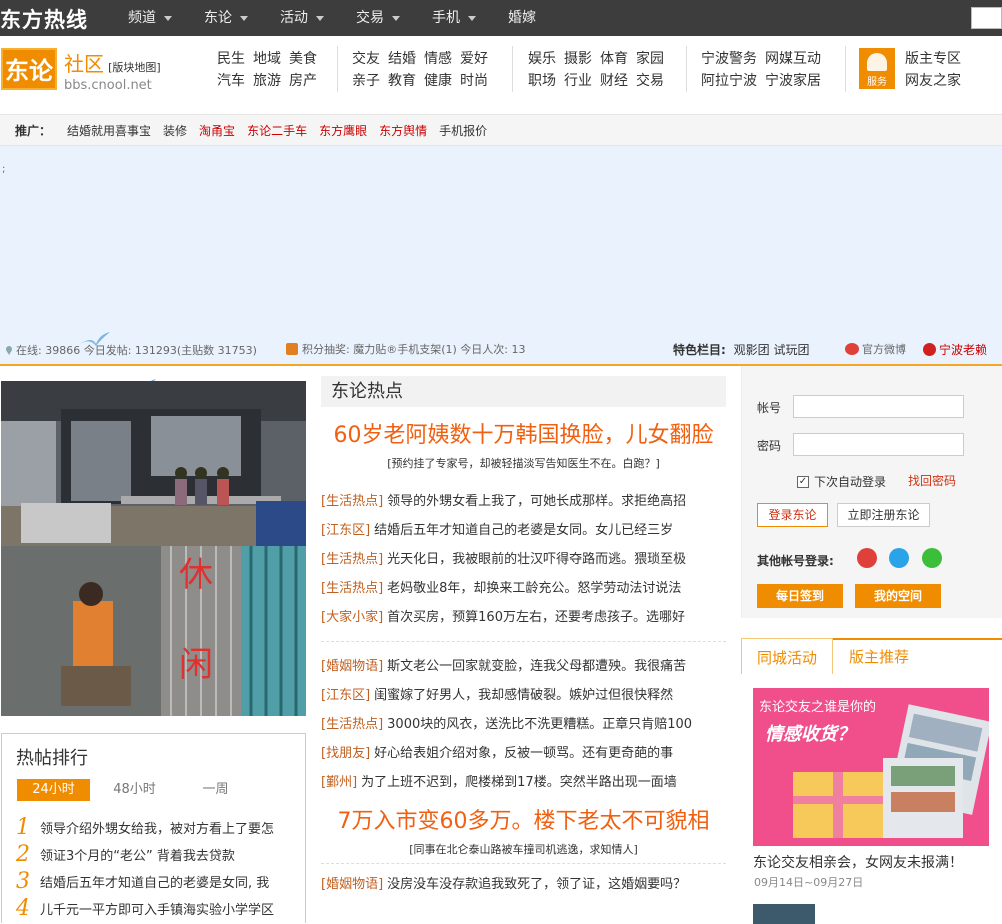  What do you see at coordinates (878, 406) in the screenshot?
I see `account-input` at bounding box center [878, 406].